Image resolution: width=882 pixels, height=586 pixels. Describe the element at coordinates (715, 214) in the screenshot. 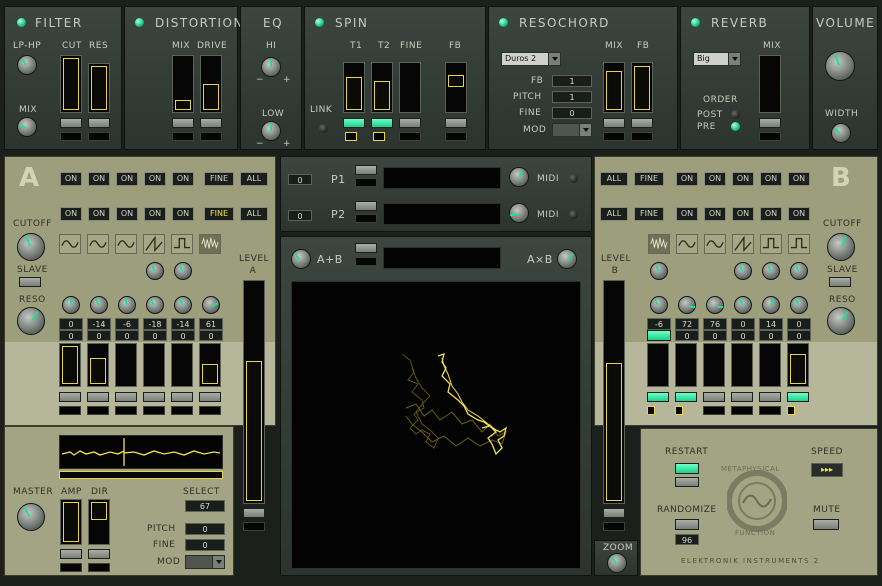

I see `osc-b-r2-btn-2: ON` at that location.